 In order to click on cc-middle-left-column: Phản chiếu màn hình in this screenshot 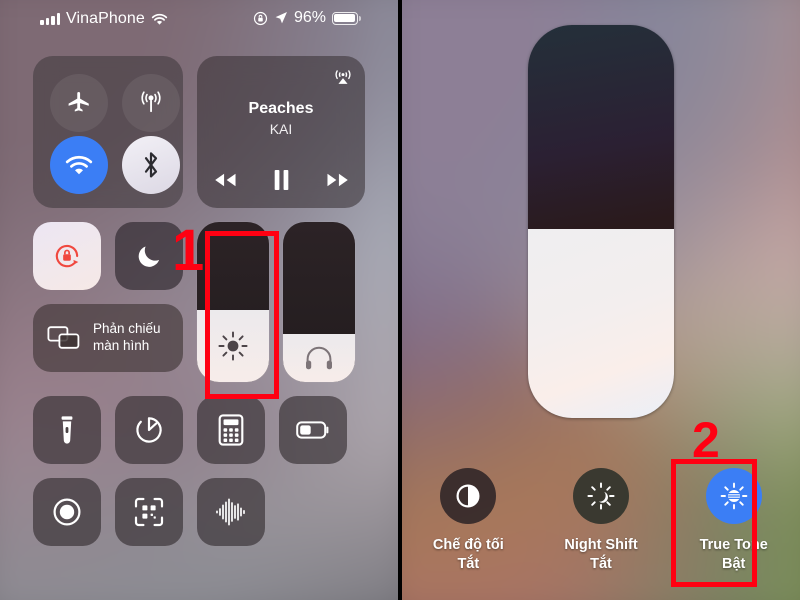, I will do `click(108, 297)`.